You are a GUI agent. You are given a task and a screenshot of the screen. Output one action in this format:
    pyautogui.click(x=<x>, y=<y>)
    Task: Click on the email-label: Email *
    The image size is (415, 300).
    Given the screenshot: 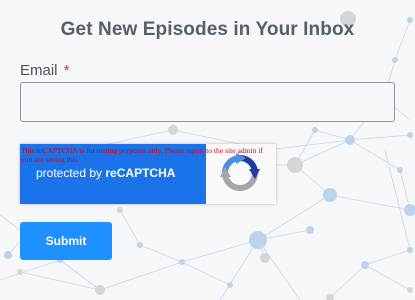 What is the action you would take?
    pyautogui.click(x=45, y=70)
    